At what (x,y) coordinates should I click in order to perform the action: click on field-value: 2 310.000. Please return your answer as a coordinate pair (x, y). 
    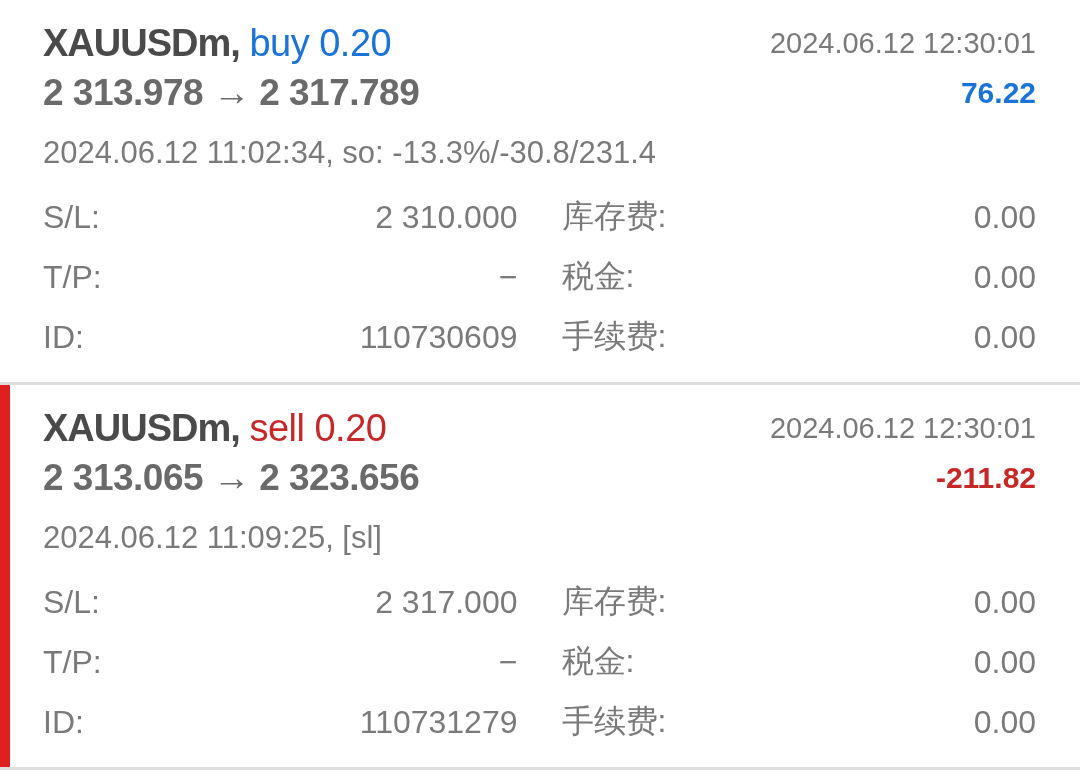
    Looking at the image, I should click on (446, 217).